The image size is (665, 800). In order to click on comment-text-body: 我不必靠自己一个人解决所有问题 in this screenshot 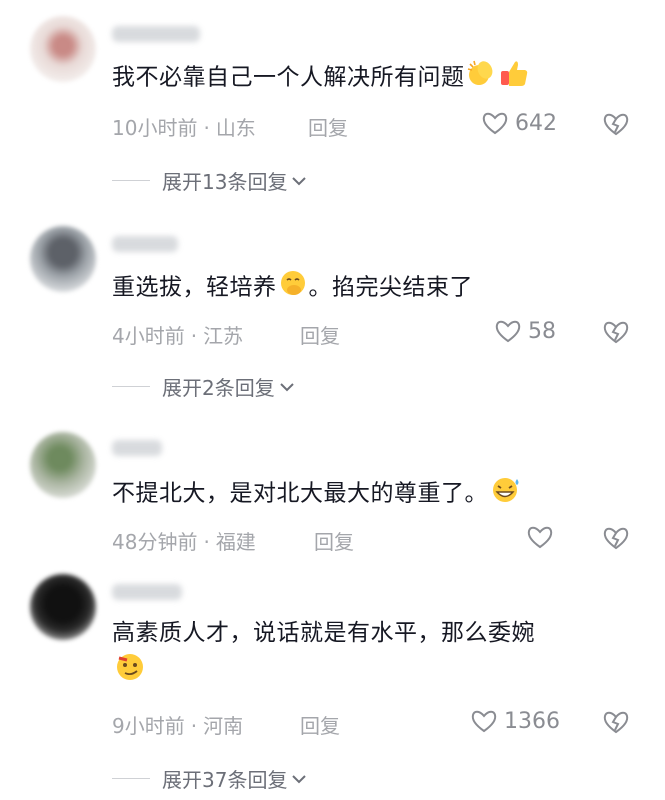, I will do `click(288, 77)`.